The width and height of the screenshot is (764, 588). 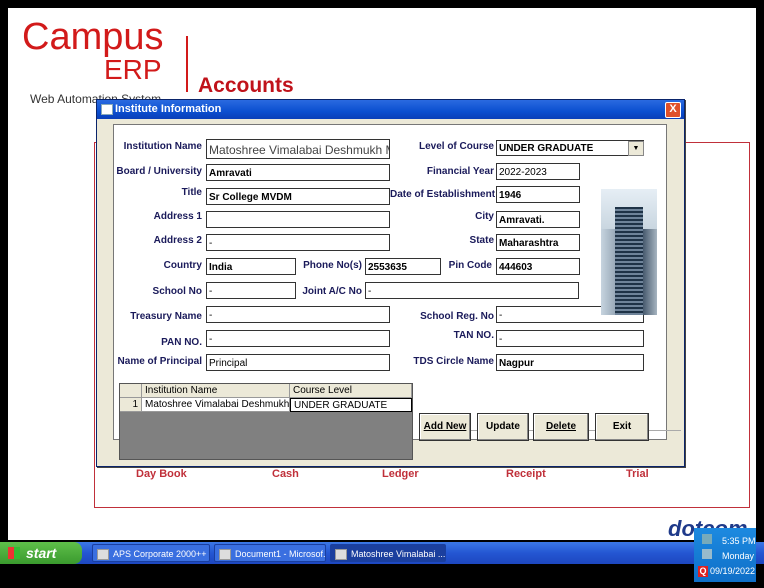 I want to click on chevron-down-icon: ▼, so click(x=636, y=148).